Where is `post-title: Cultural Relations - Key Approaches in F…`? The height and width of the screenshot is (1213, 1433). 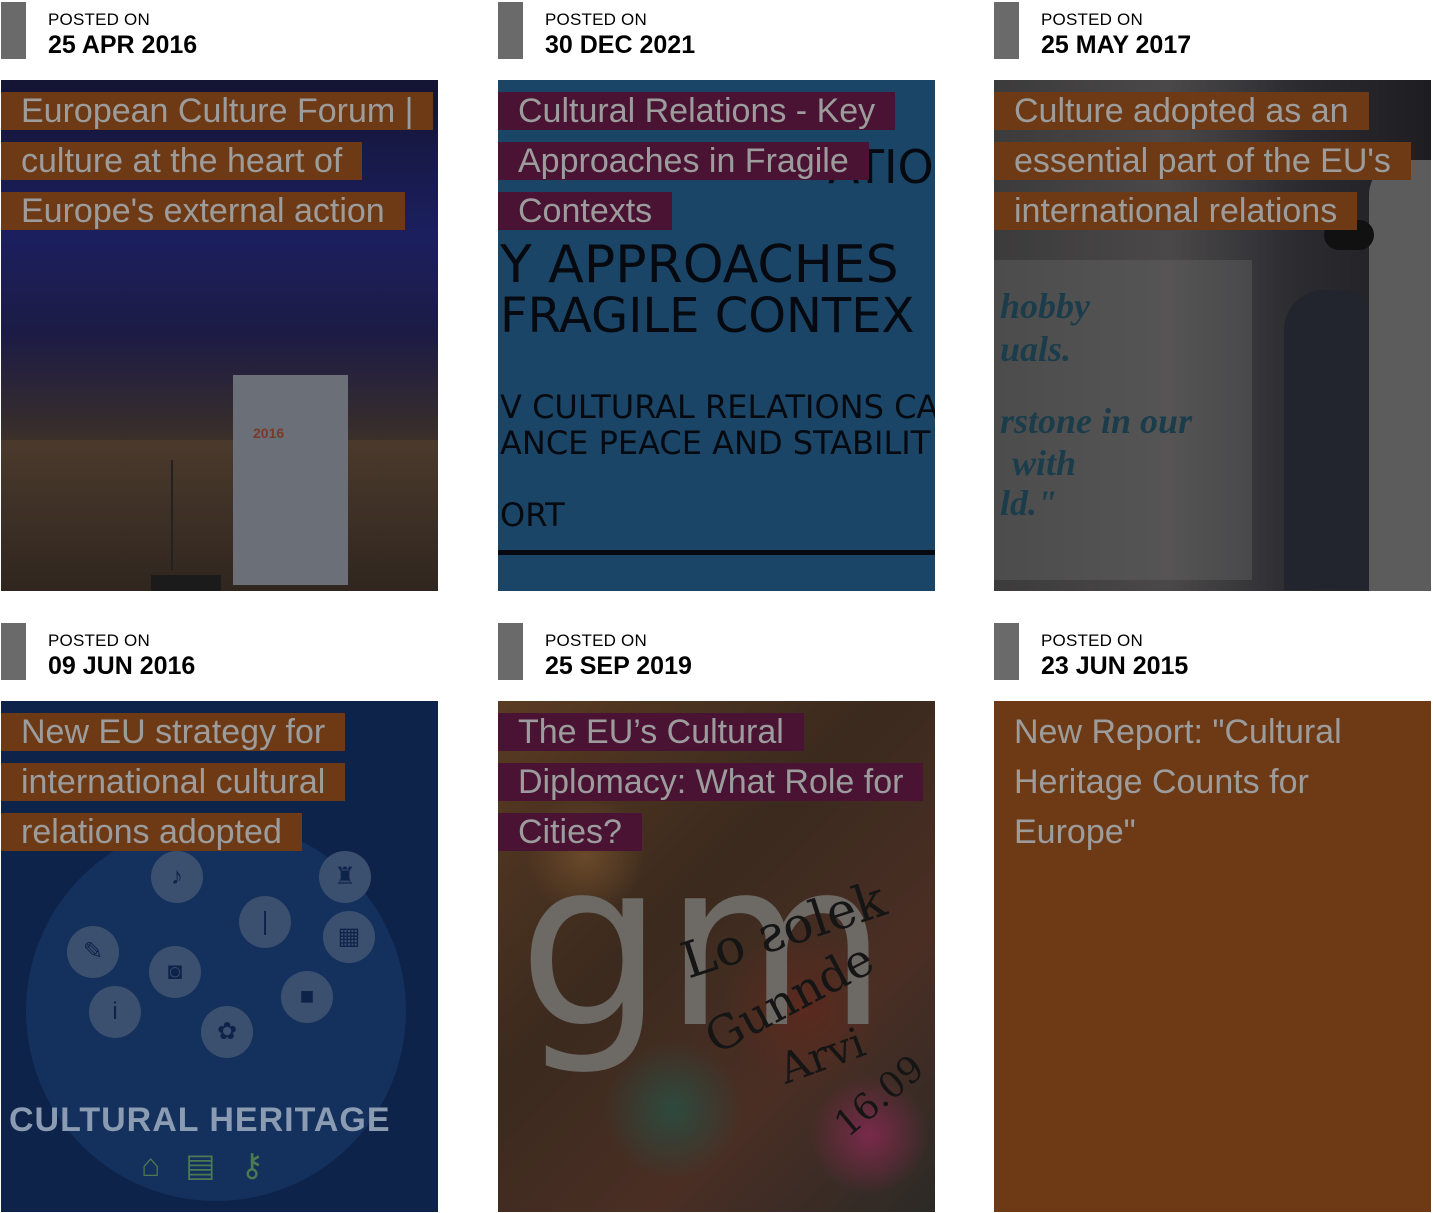 post-title: Cultural Relations - Key Approaches in F… is located at coordinates (697, 161).